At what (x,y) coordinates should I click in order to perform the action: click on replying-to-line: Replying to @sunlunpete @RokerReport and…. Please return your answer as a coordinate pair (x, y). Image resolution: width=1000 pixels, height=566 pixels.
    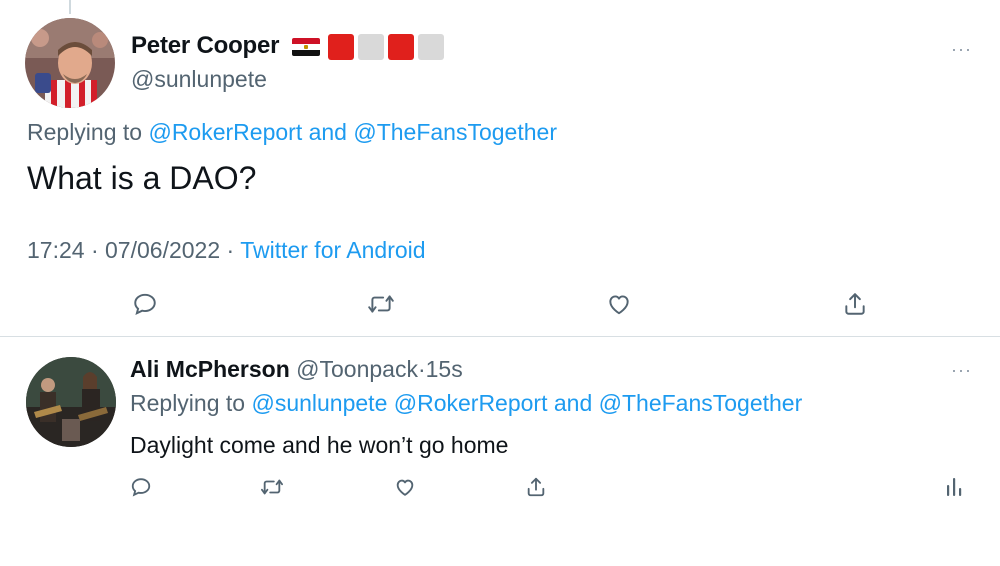
    Looking at the image, I should click on (466, 403).